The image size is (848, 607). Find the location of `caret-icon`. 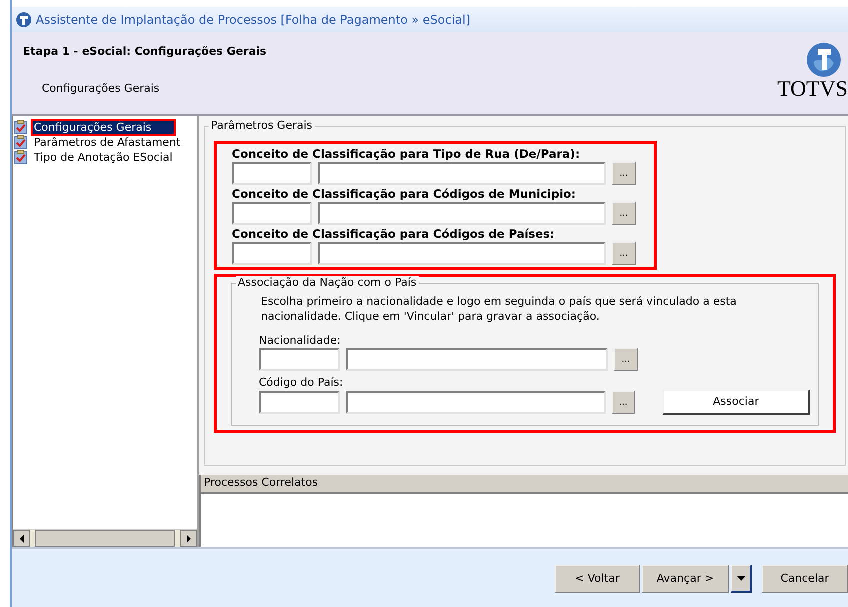

caret-icon is located at coordinates (741, 578).